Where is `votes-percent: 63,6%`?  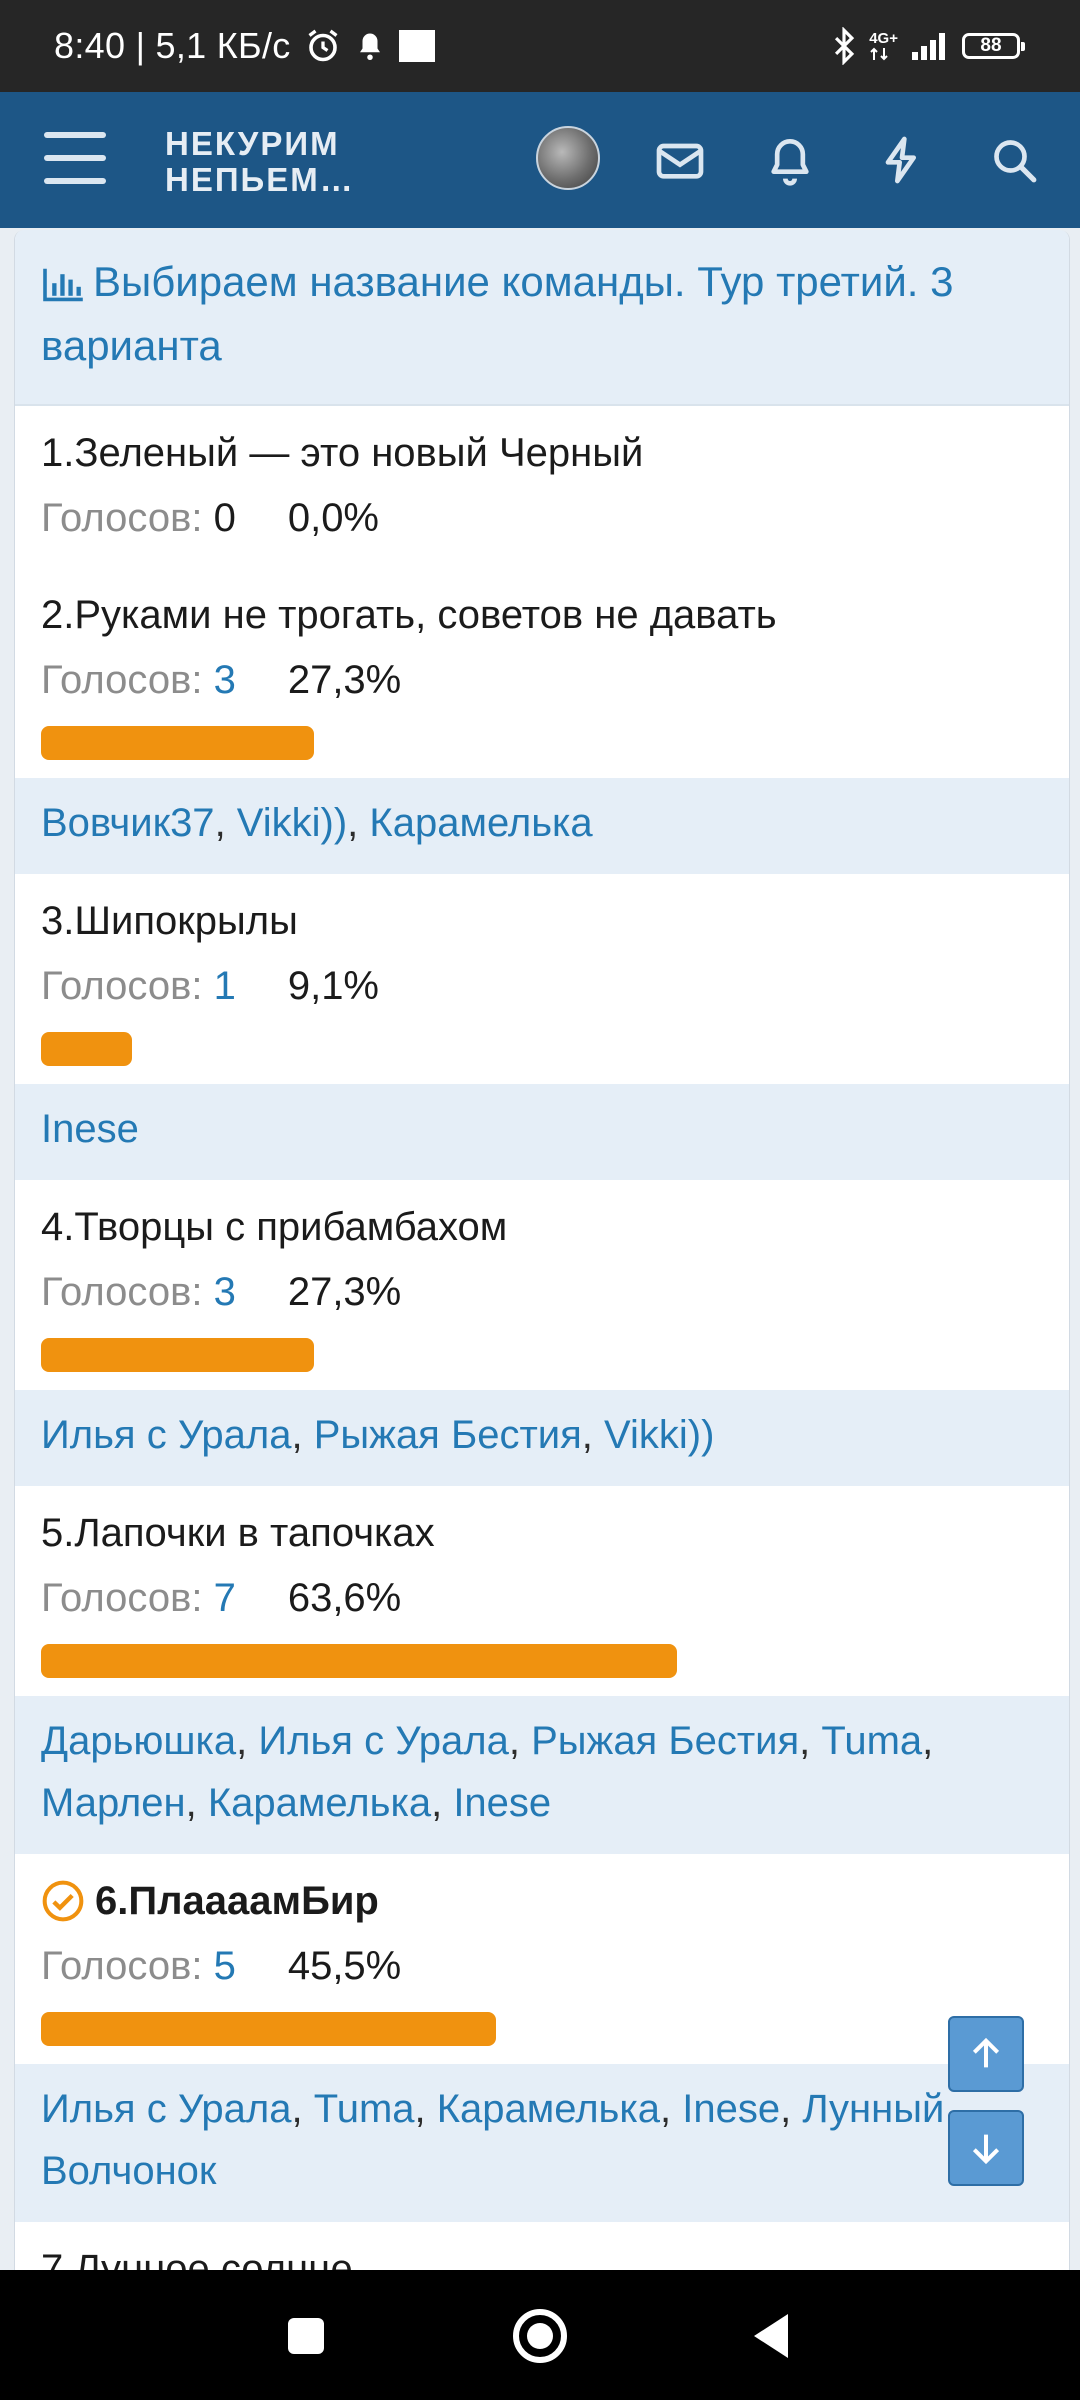 votes-percent: 63,6% is located at coordinates (344, 1598).